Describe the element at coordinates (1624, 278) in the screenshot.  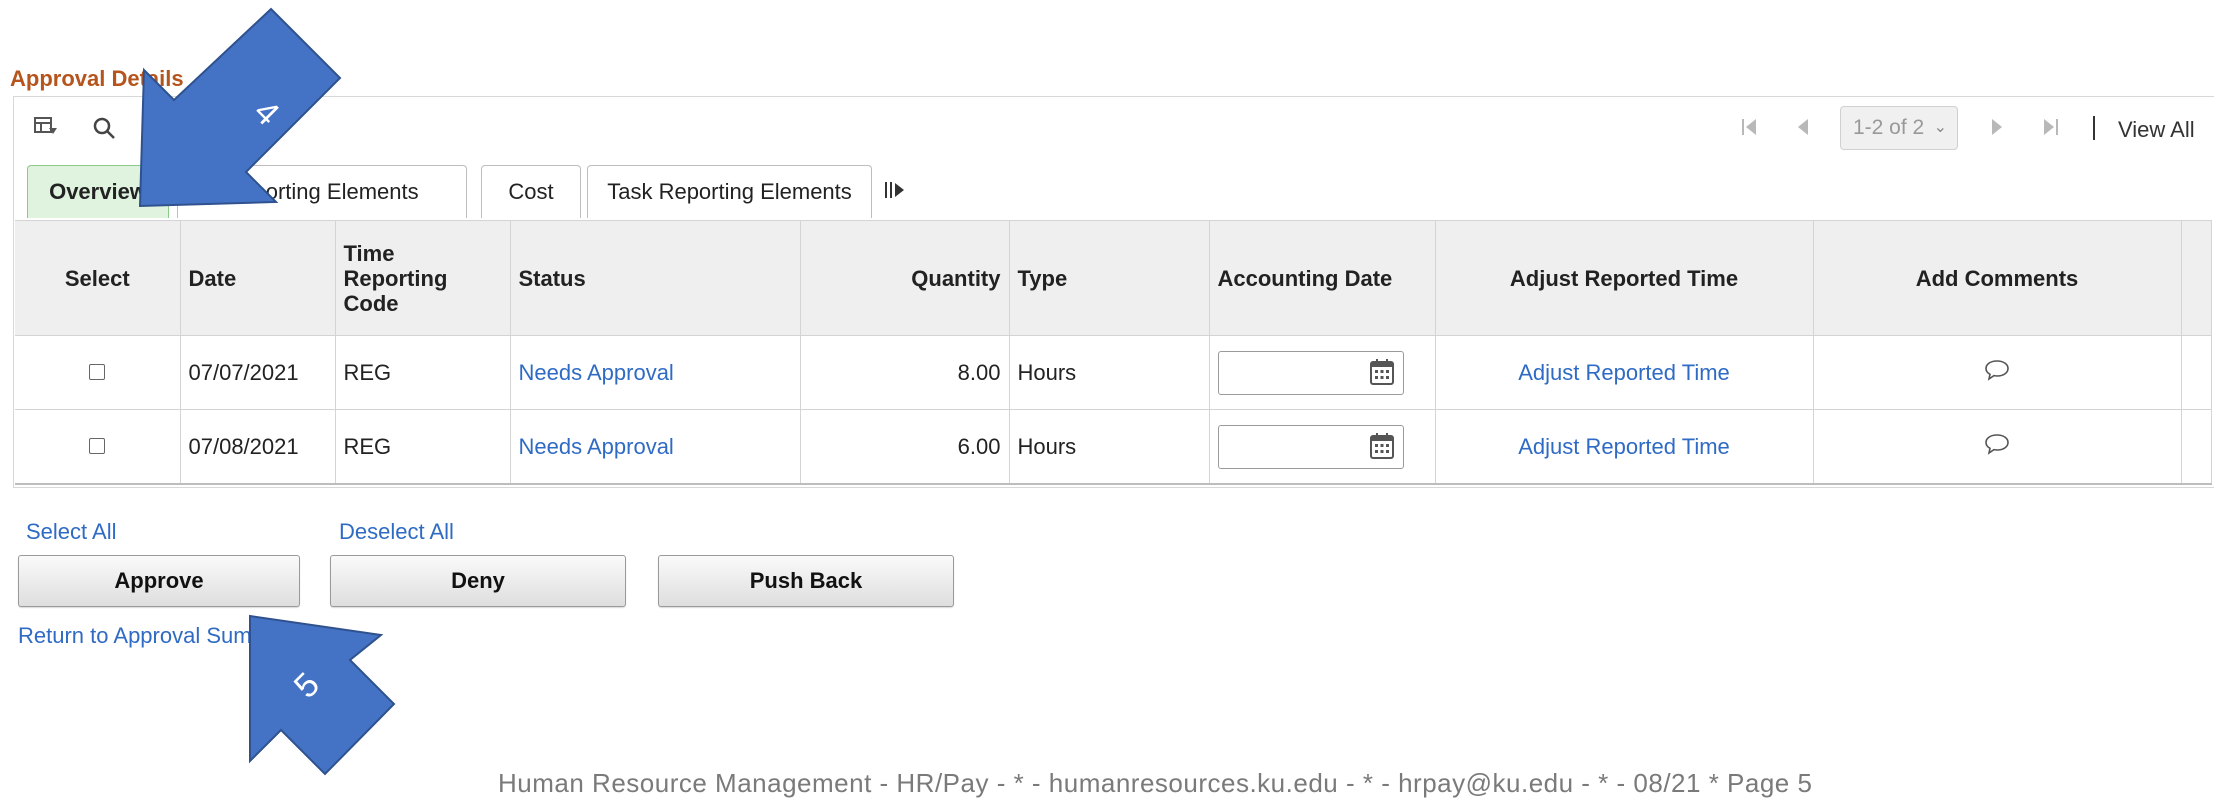
I see `col-header-adjust: Adjust Reported Time` at that location.